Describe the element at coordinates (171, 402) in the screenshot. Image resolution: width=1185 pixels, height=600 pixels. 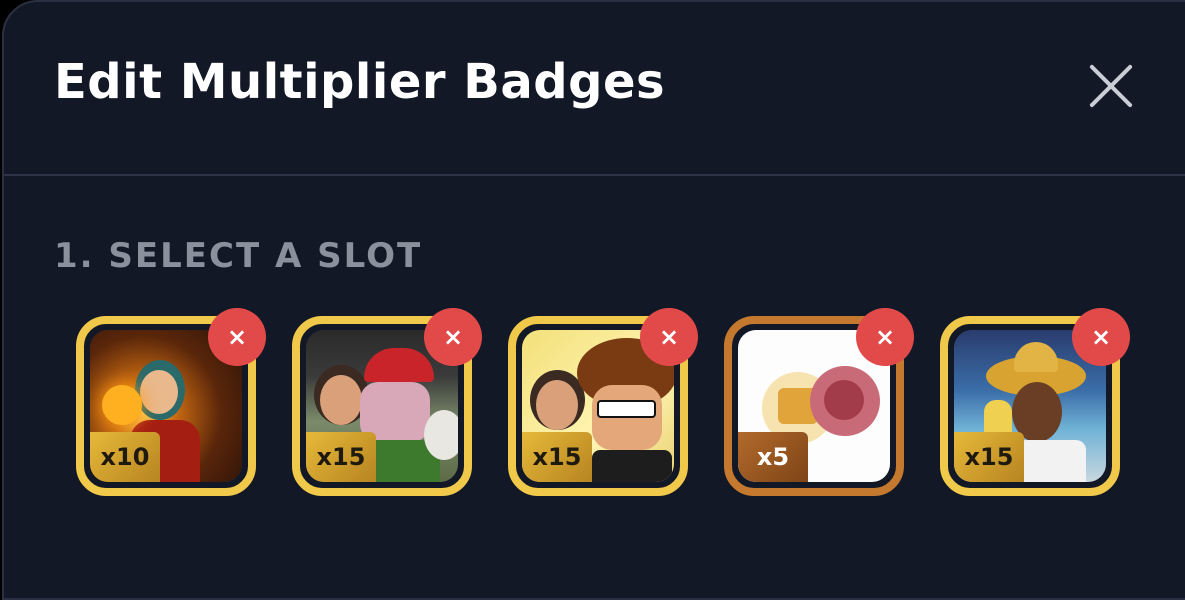
I see `badge-slot-1: x10 ×` at that location.